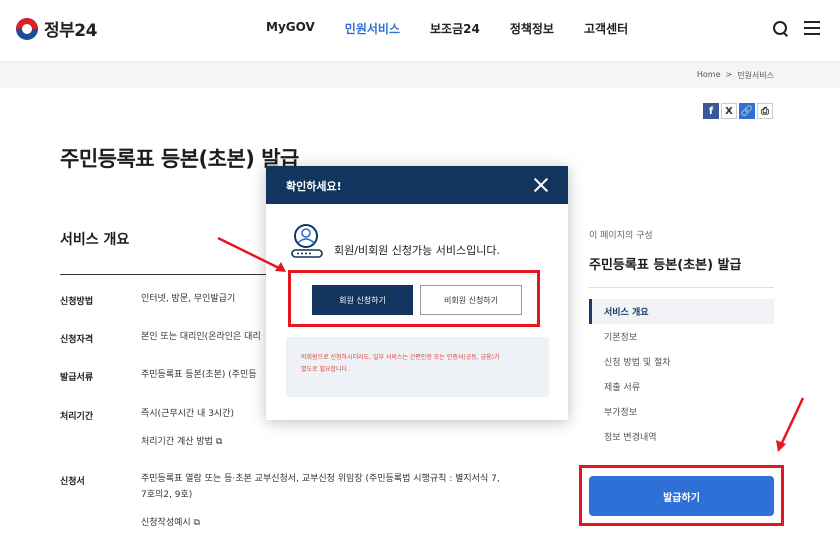  What do you see at coordinates (681, 411) in the screenshot?
I see `toc-item-extra-info: 부가정보` at bounding box center [681, 411].